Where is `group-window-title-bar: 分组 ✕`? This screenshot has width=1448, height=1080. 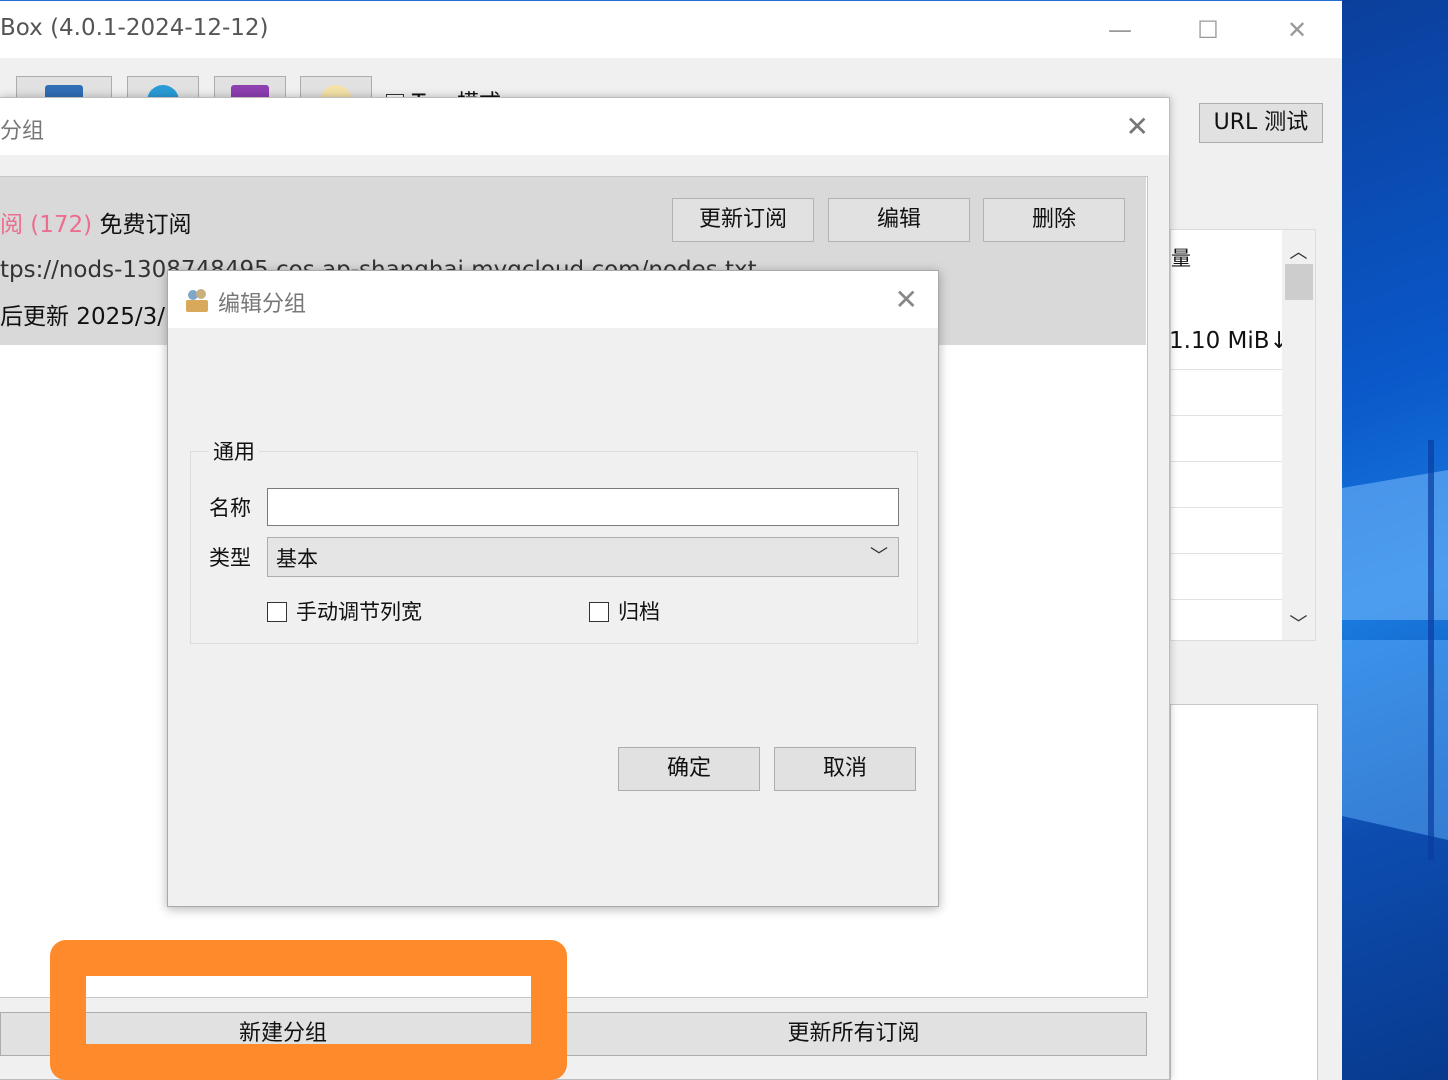
group-window-title-bar: 分组 ✕ is located at coordinates (584, 126).